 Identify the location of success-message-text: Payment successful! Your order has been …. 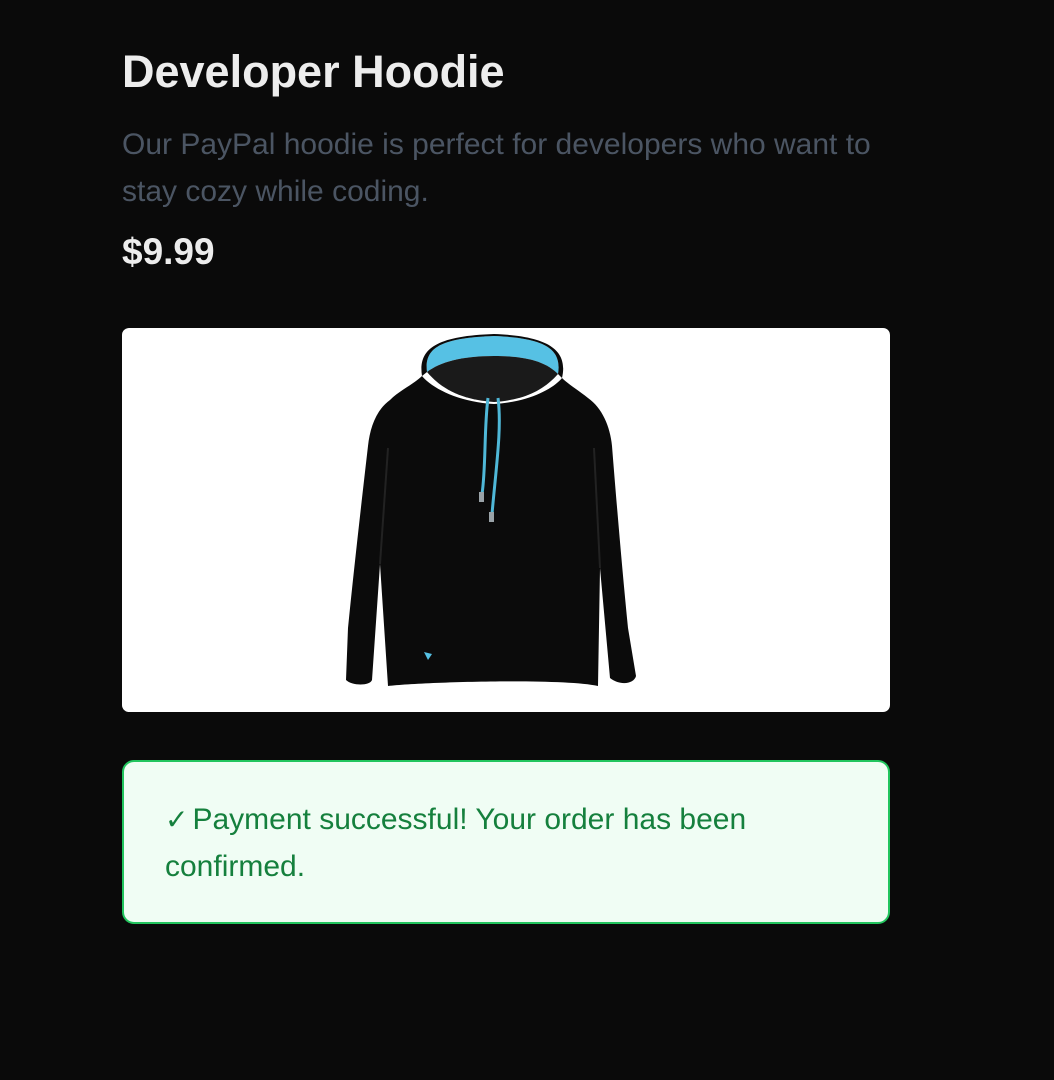
(456, 843).